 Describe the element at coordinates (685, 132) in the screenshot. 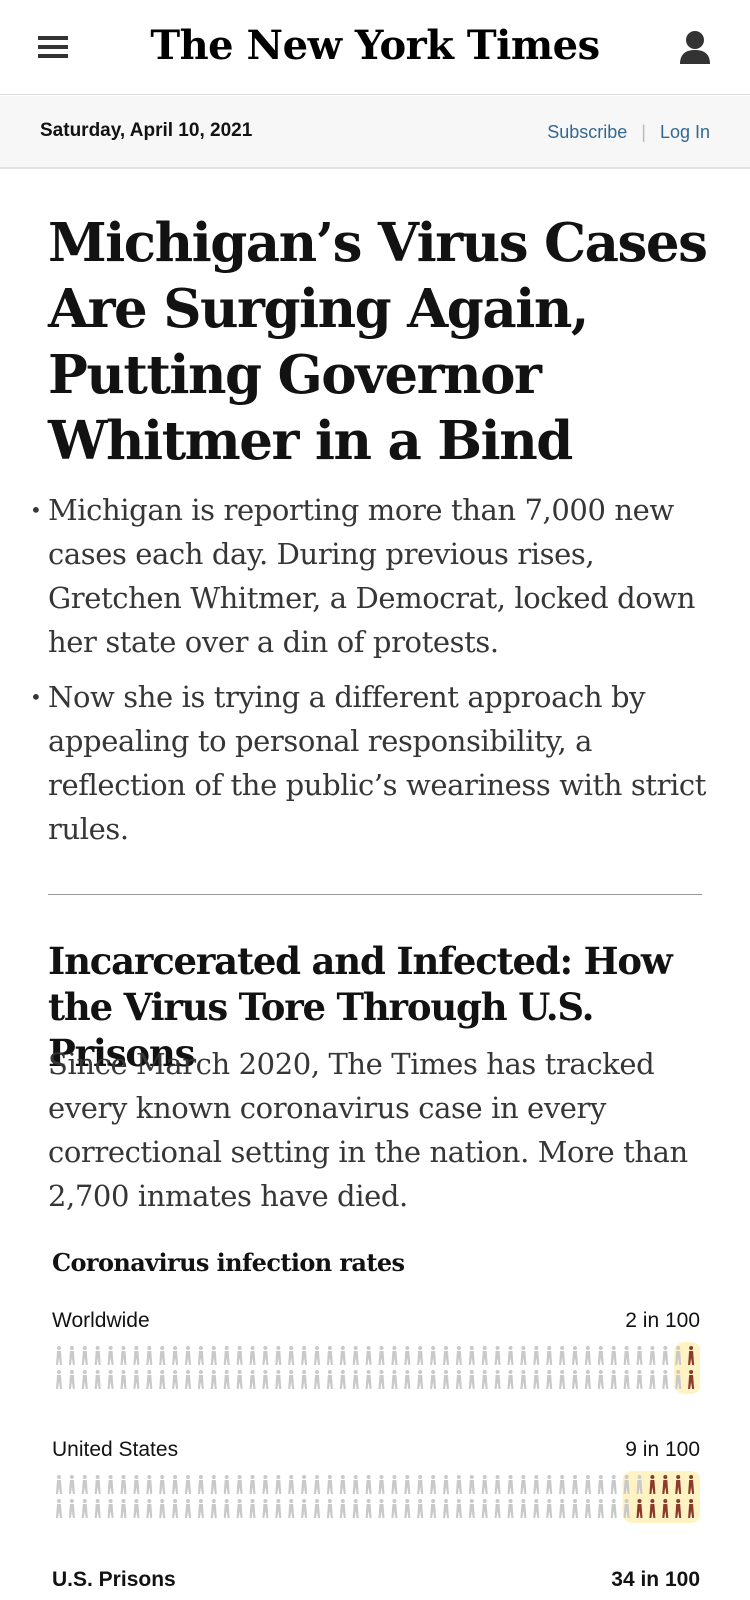

I see `login-link: Log In` at that location.